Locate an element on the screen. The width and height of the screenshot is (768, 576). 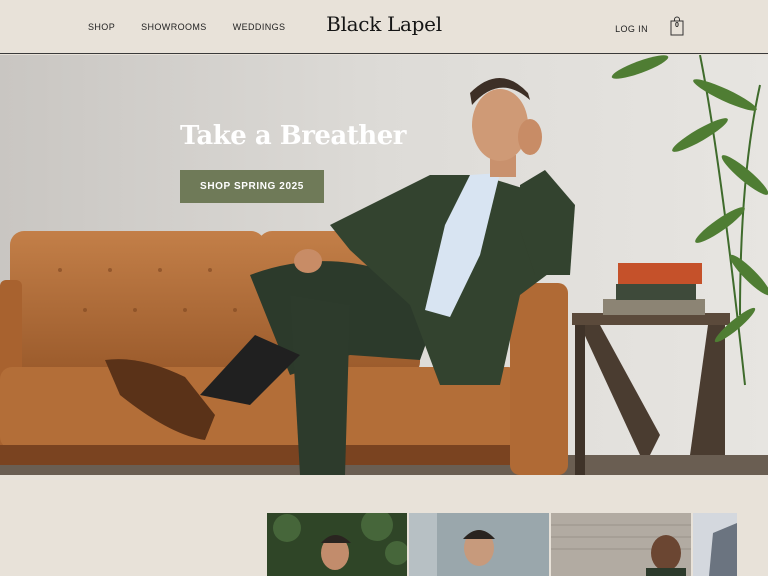
cart-button: 0 is located at coordinates (677, 26).